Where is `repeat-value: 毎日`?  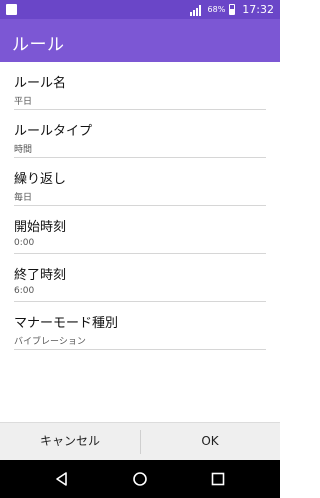 repeat-value: 毎日 is located at coordinates (23, 198).